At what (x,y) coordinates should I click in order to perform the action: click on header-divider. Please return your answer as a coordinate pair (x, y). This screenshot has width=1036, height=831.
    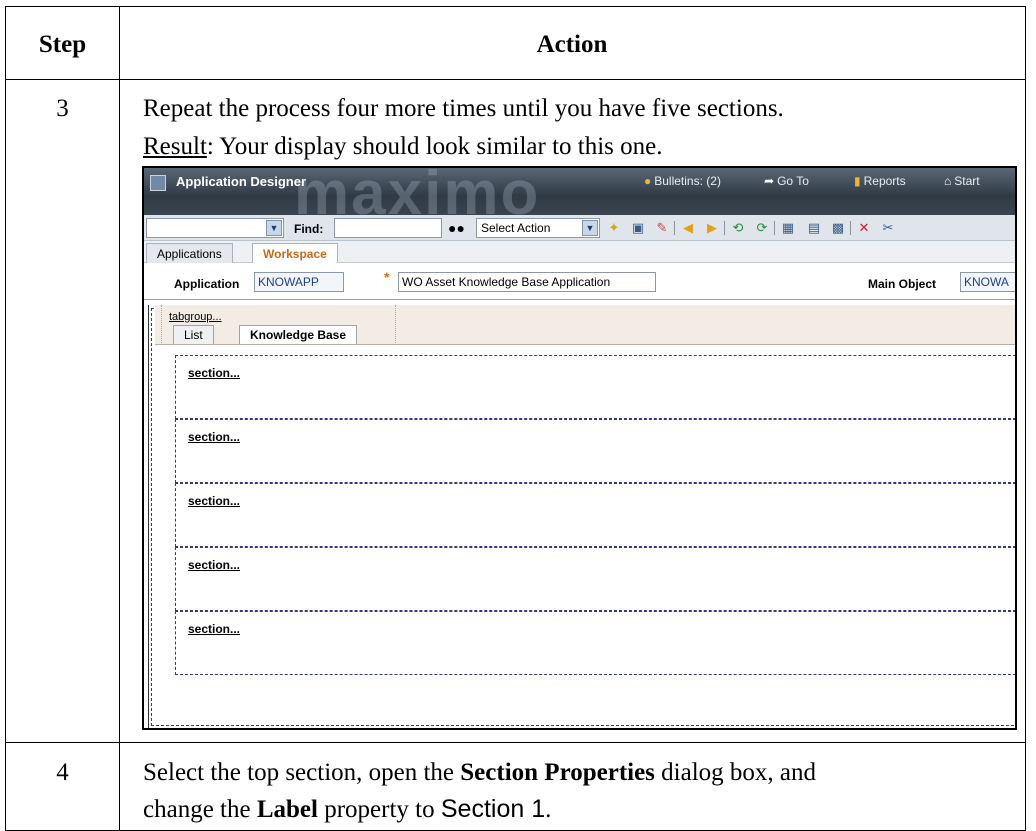
    Looking at the image, I should click on (515, 79).